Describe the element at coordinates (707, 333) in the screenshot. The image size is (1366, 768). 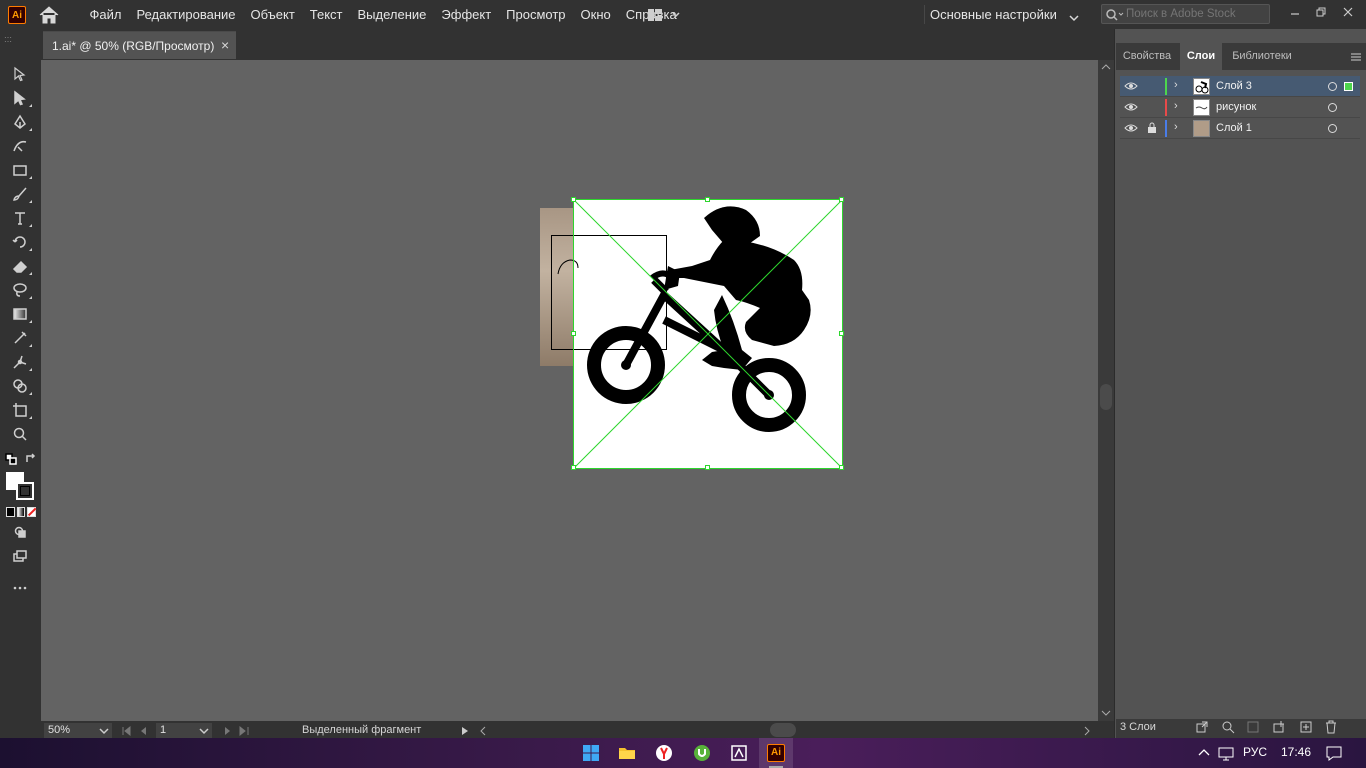
I see `selection-bounding-box` at that location.